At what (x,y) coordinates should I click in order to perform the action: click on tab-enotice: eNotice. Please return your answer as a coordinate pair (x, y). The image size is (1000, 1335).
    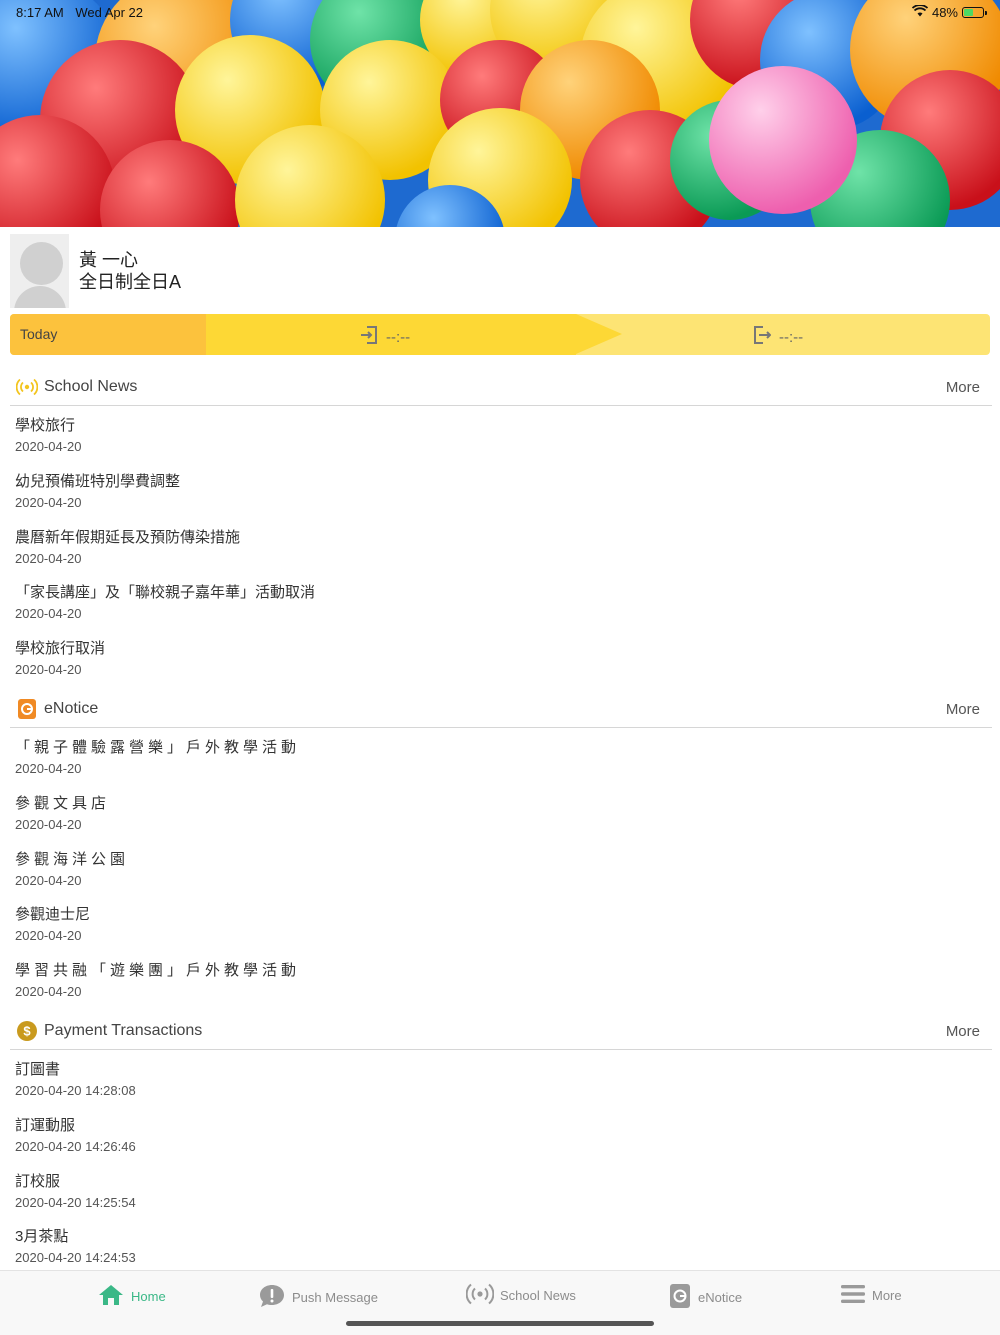
    Looking at the image, I should click on (705, 1297).